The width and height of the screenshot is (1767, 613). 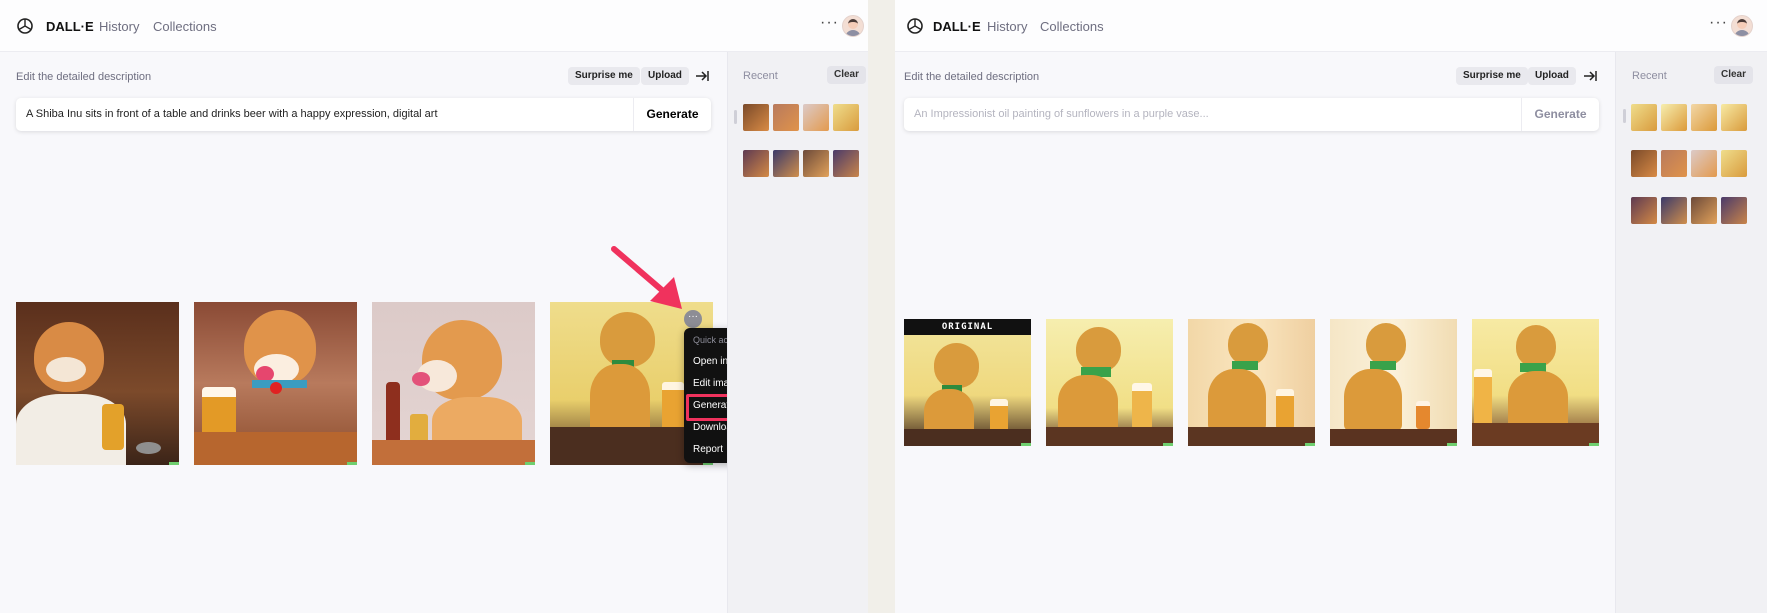 I want to click on original-label: ORIGINAL, so click(x=967, y=327).